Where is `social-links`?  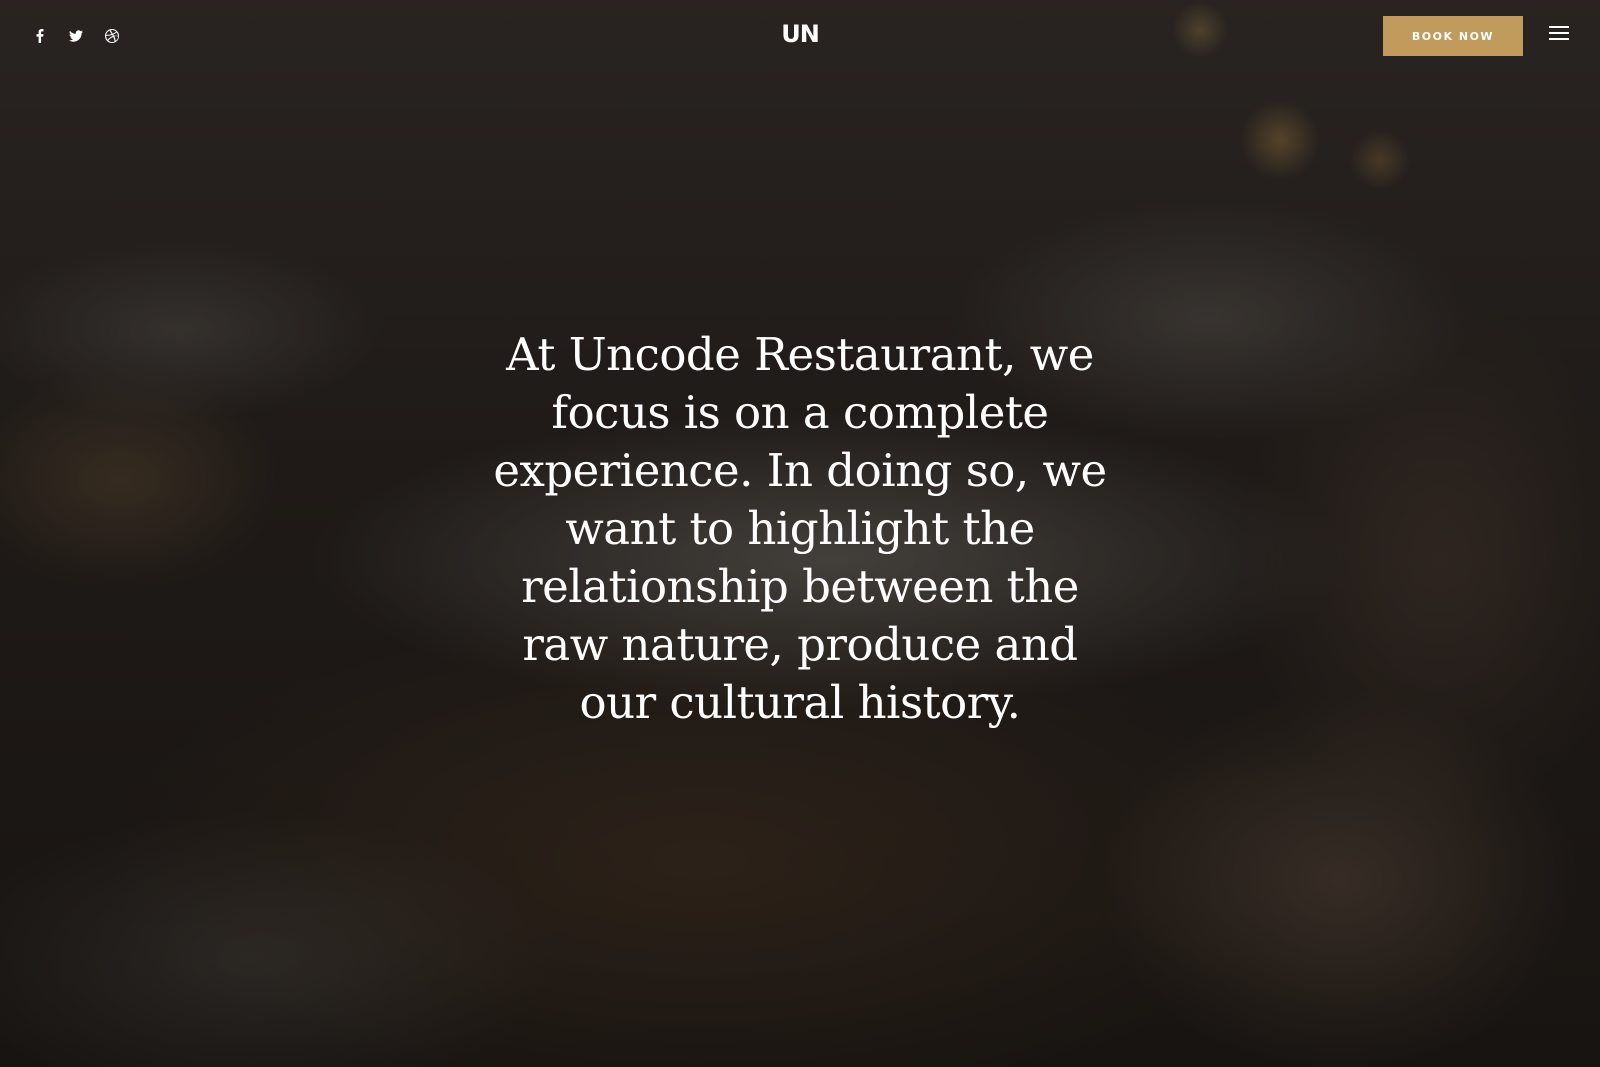 social-links is located at coordinates (76, 36).